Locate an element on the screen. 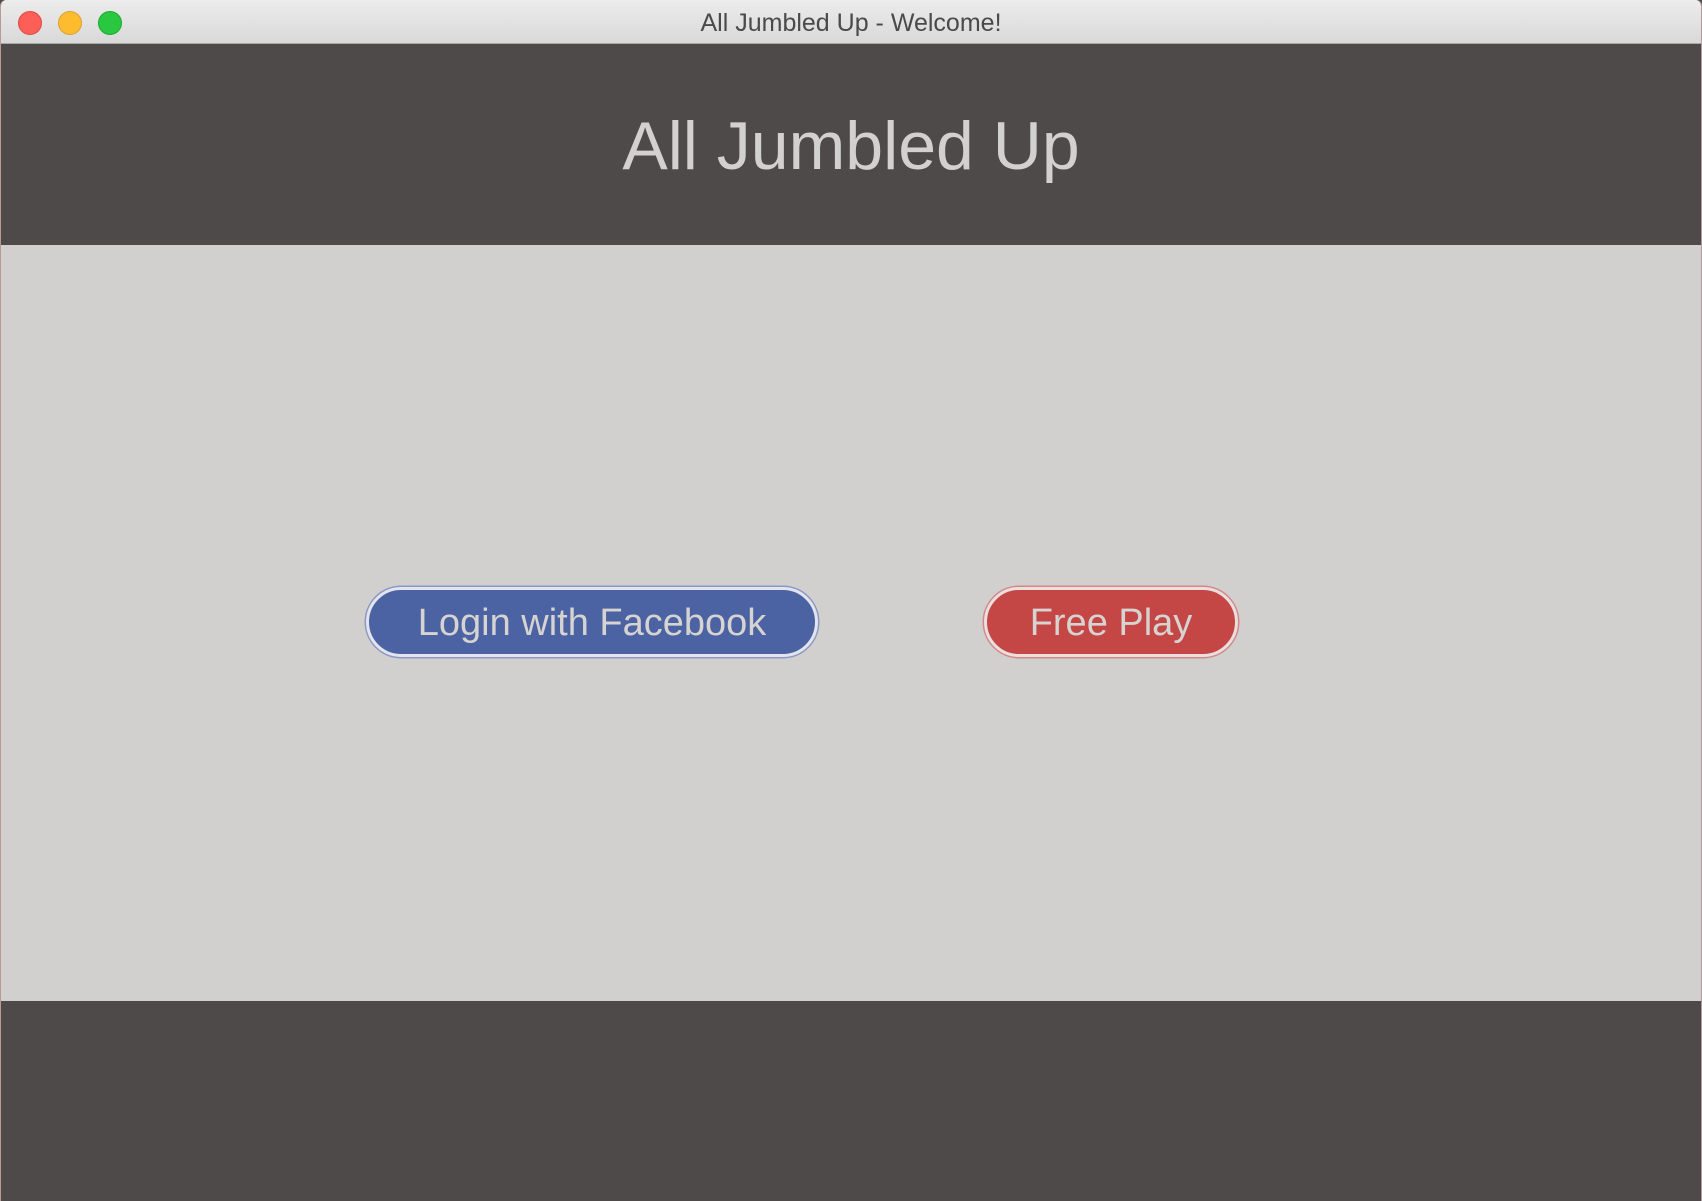  title-bar: All Jumbled Up - Welcome! is located at coordinates (851, 22).